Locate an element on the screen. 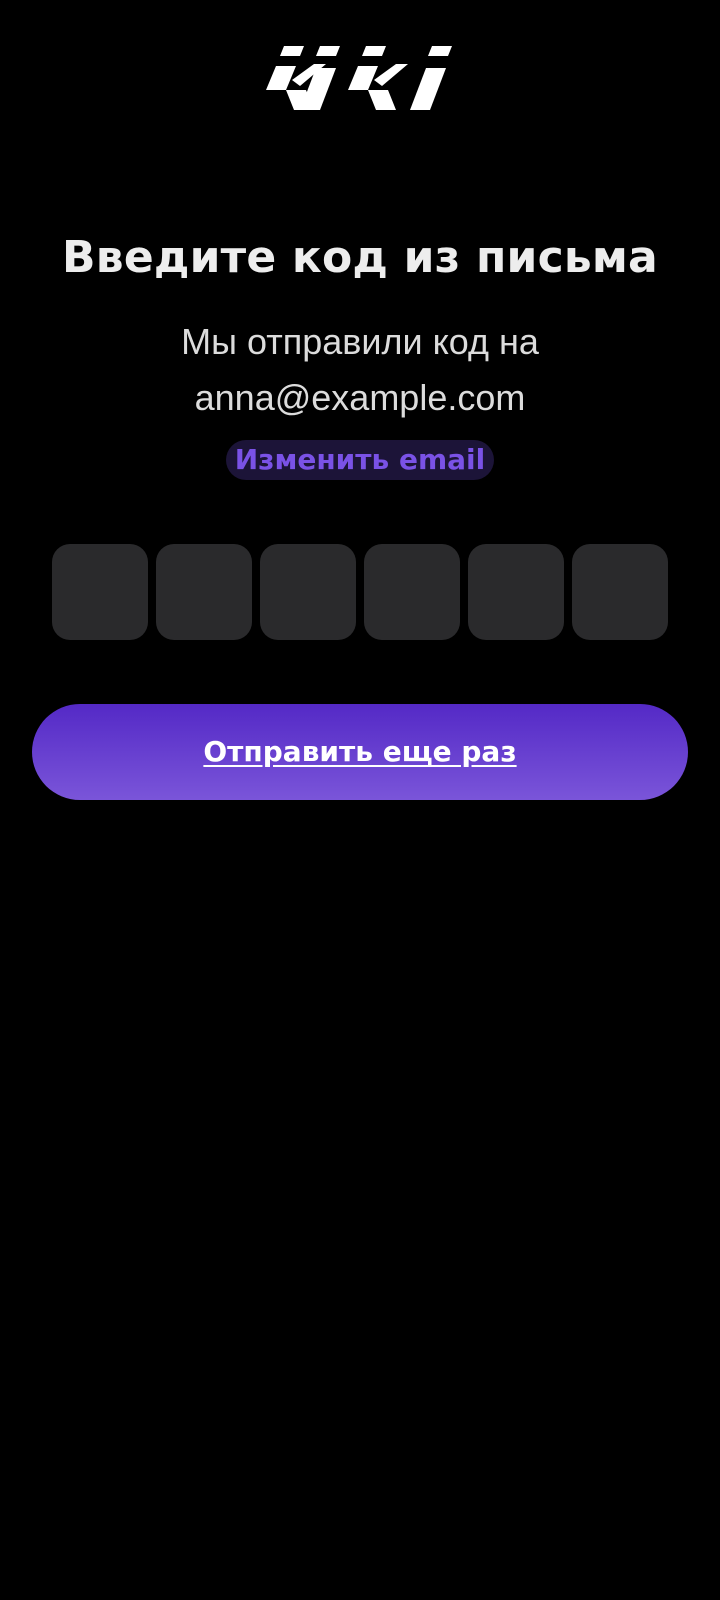 The width and height of the screenshot is (720, 1600). page-title: Введите код из письма is located at coordinates (360, 257).